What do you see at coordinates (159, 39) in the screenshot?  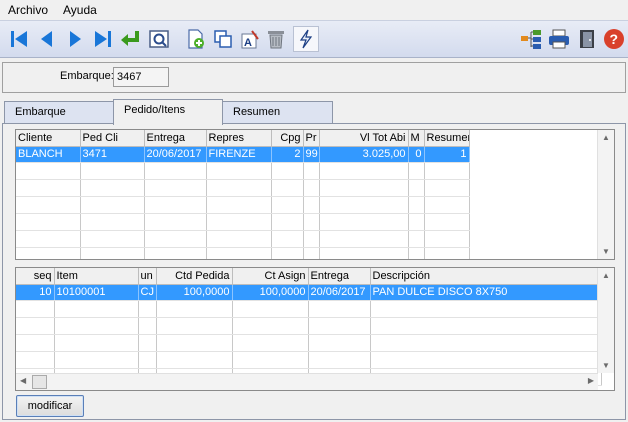 I see `preview-icon` at bounding box center [159, 39].